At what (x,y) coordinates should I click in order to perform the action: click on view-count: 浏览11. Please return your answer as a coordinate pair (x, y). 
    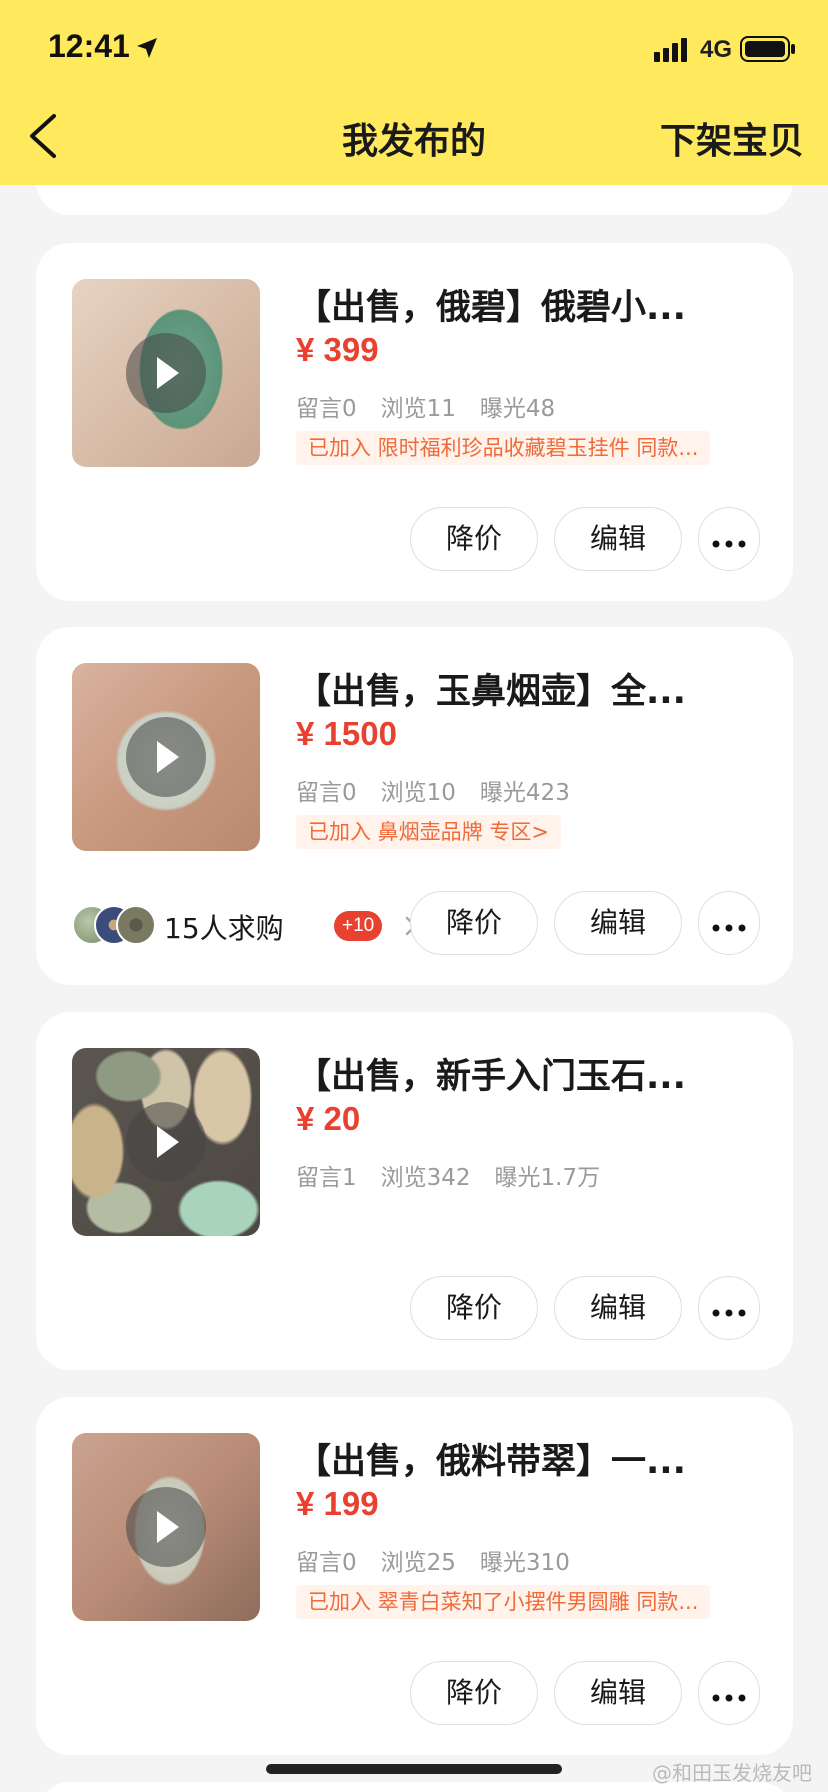
    Looking at the image, I should click on (418, 409).